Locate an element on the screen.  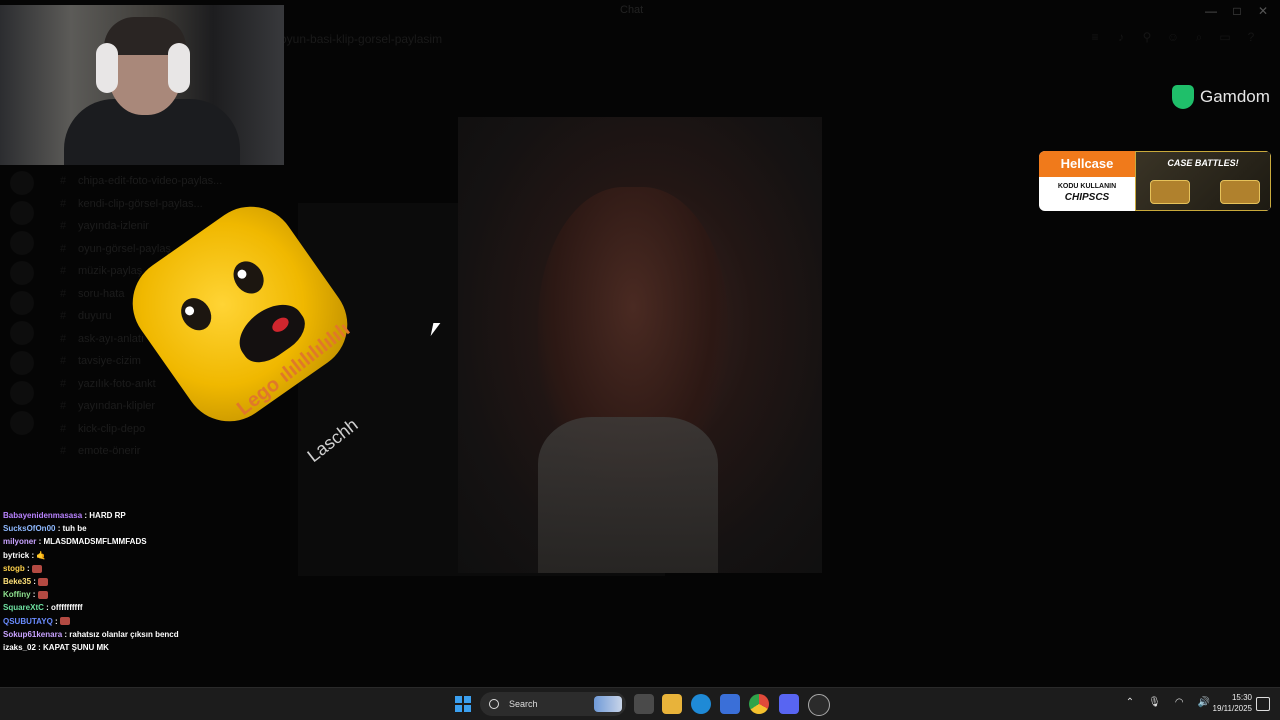
members-icon: ☺ is located at coordinates (1173, 39).